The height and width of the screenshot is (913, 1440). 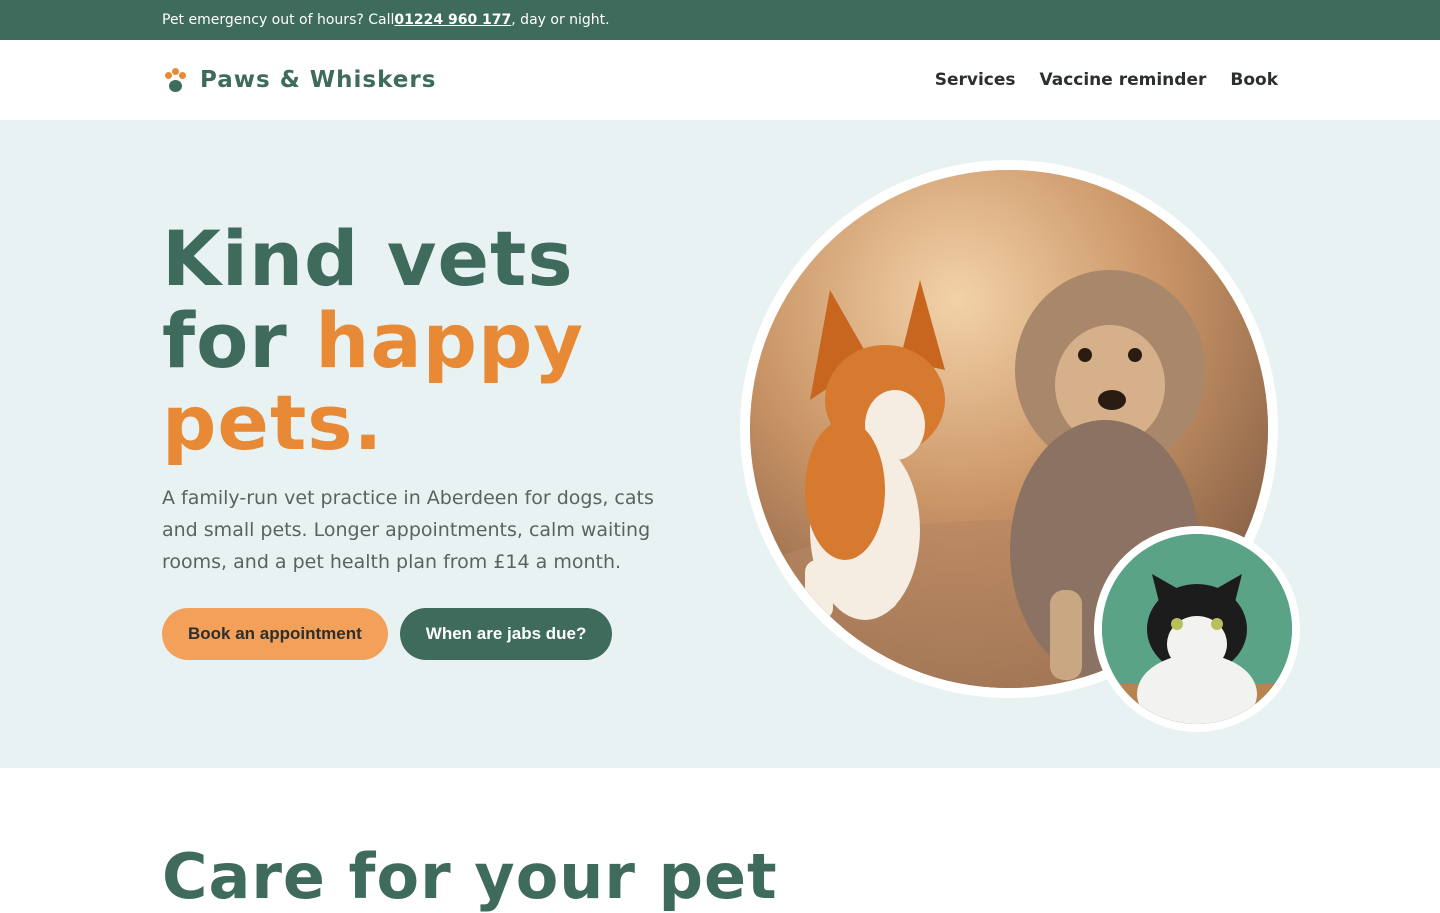 I want to click on paw-icon, so click(x=175, y=80).